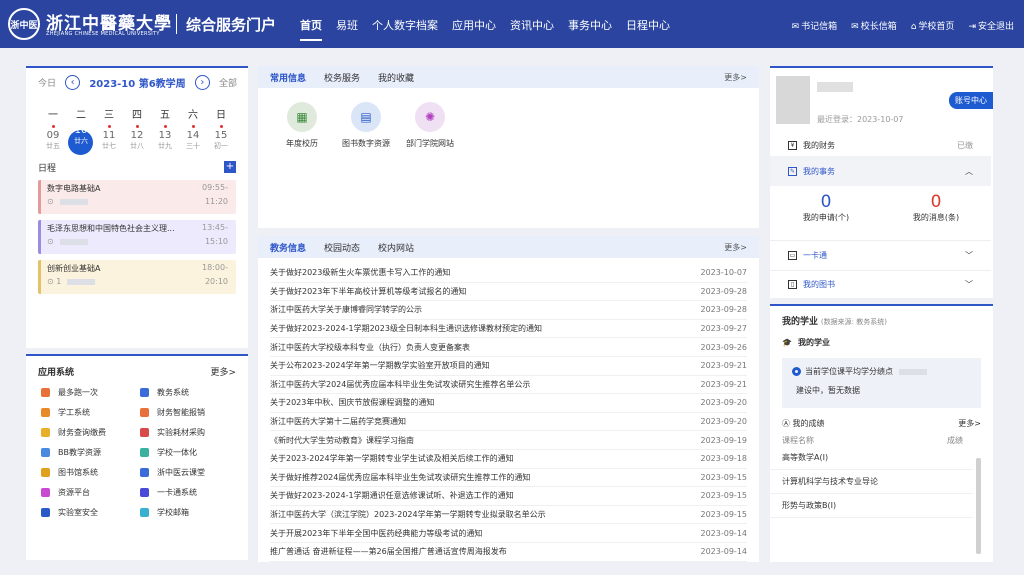  Describe the element at coordinates (165, 140) in the screenshot. I see `day-cell: 13 廿九` at that location.